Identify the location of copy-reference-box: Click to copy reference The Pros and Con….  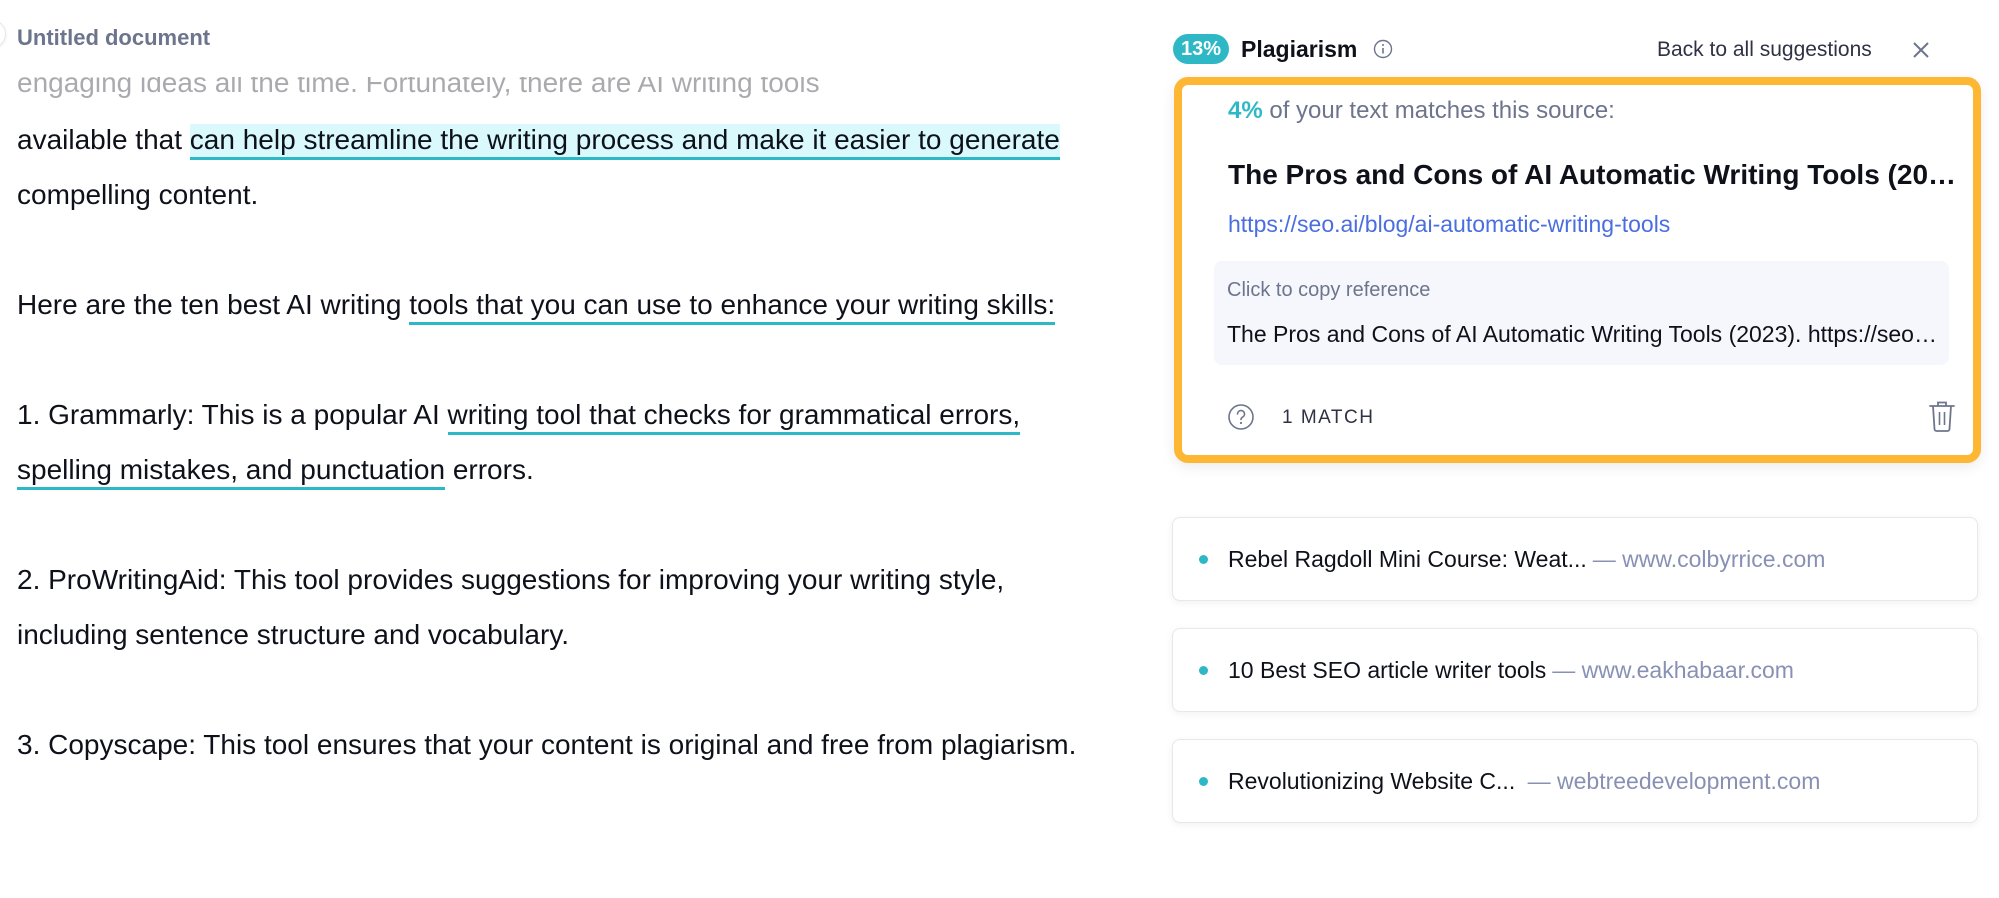
(1581, 313).